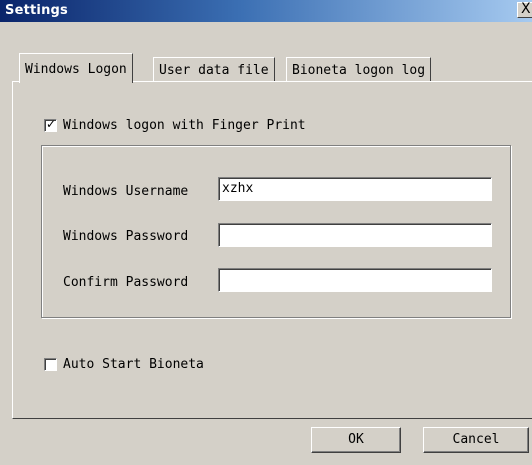 This screenshot has height=465, width=532. What do you see at coordinates (184, 125) in the screenshot?
I see `finger-print-checkbox-label: Windows logon with Finger Print` at bounding box center [184, 125].